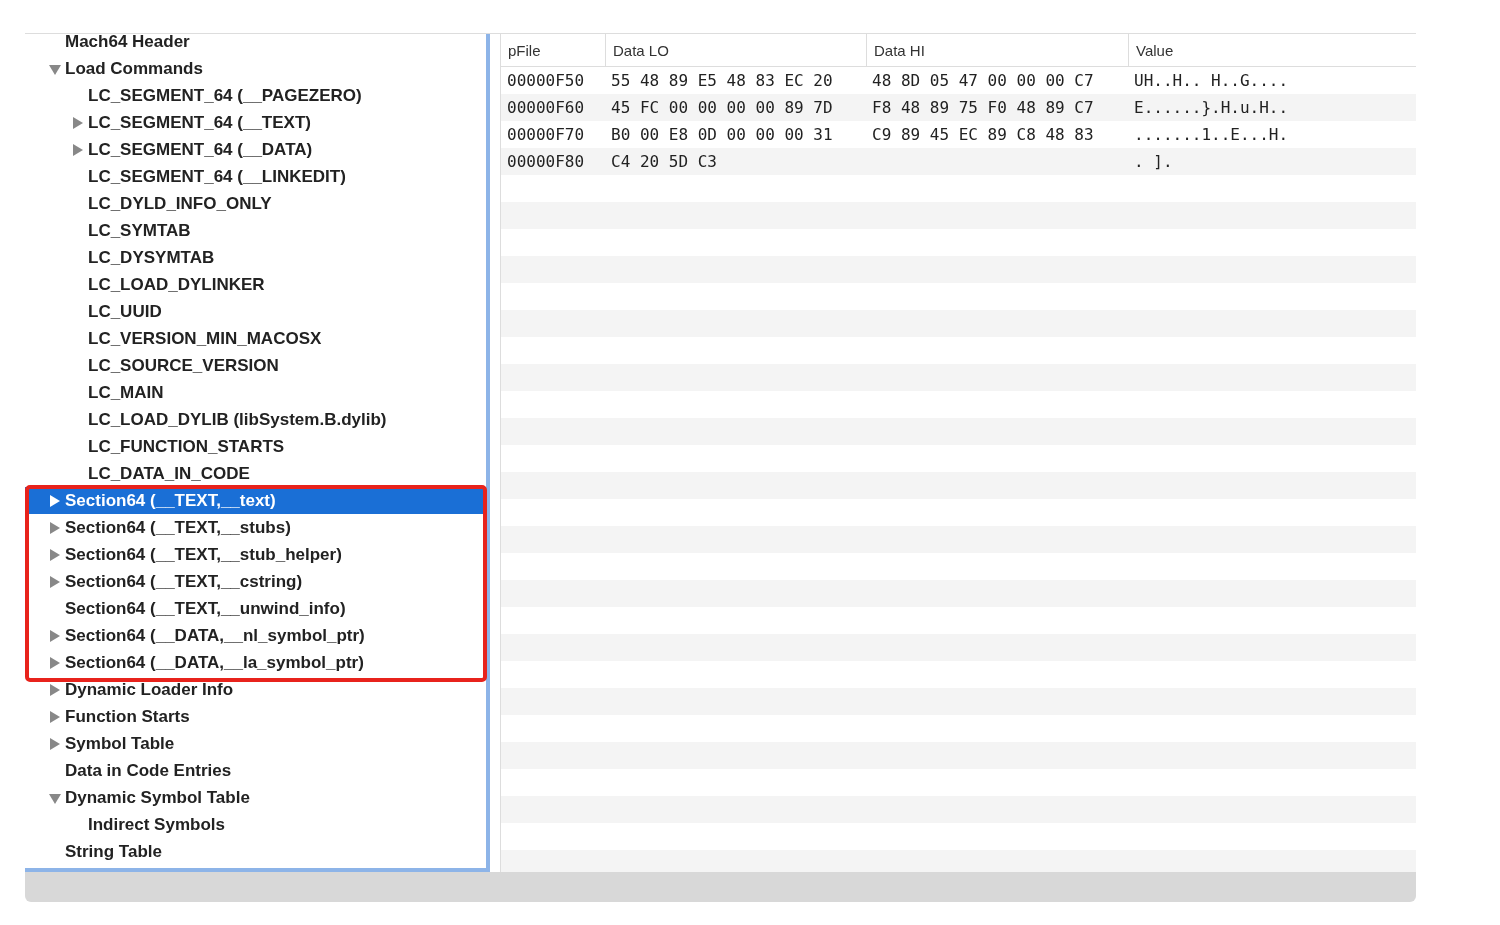 The width and height of the screenshot is (1500, 925). What do you see at coordinates (722, 107) in the screenshot?
I see `table-cell-text: 45 FC 00 00 00 00 89 7D` at bounding box center [722, 107].